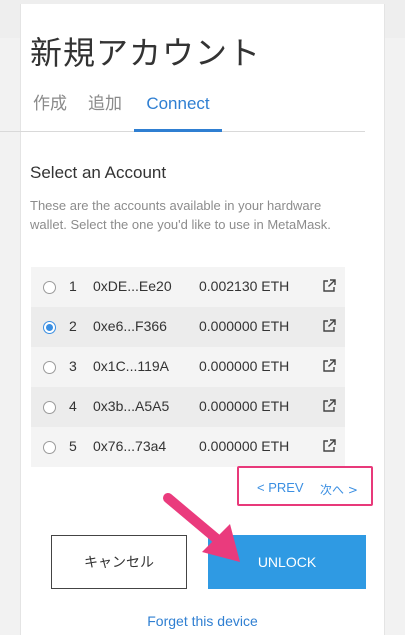 The width and height of the screenshot is (405, 635). Describe the element at coordinates (130, 446) in the screenshot. I see `account-address: 0x76...73a4` at that location.